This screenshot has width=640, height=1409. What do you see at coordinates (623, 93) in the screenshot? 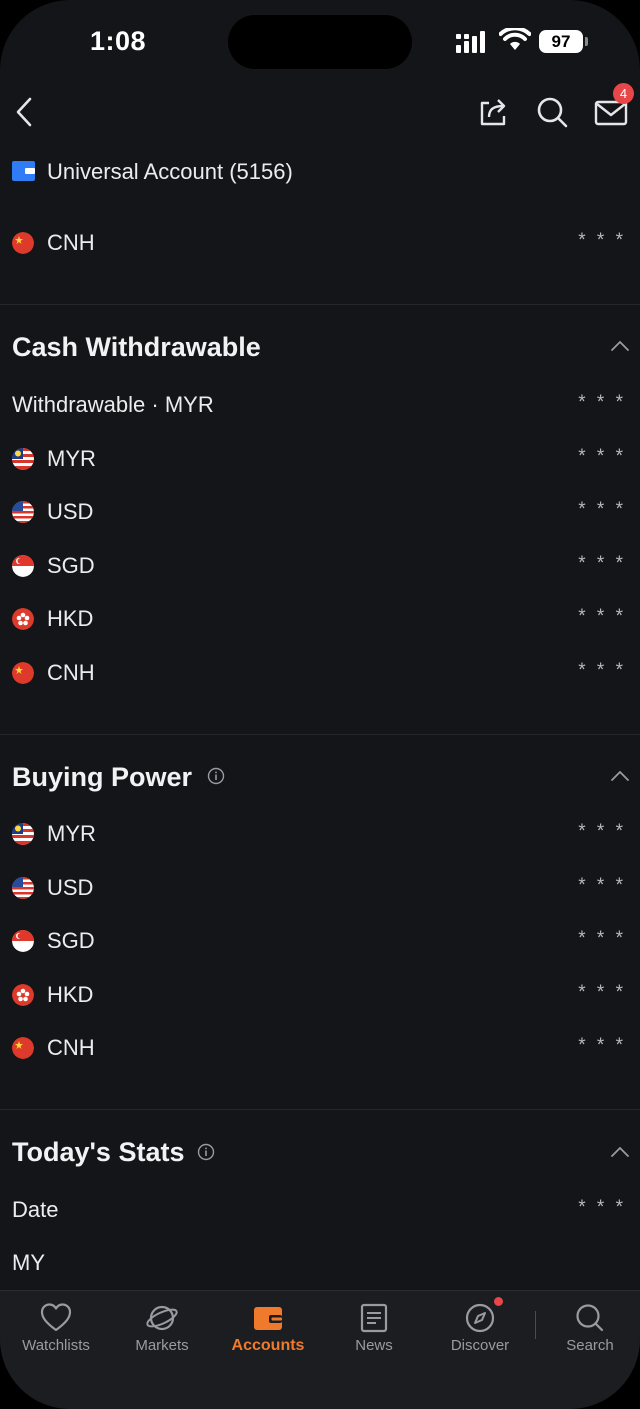
I see `mail-badge: 4` at bounding box center [623, 93].